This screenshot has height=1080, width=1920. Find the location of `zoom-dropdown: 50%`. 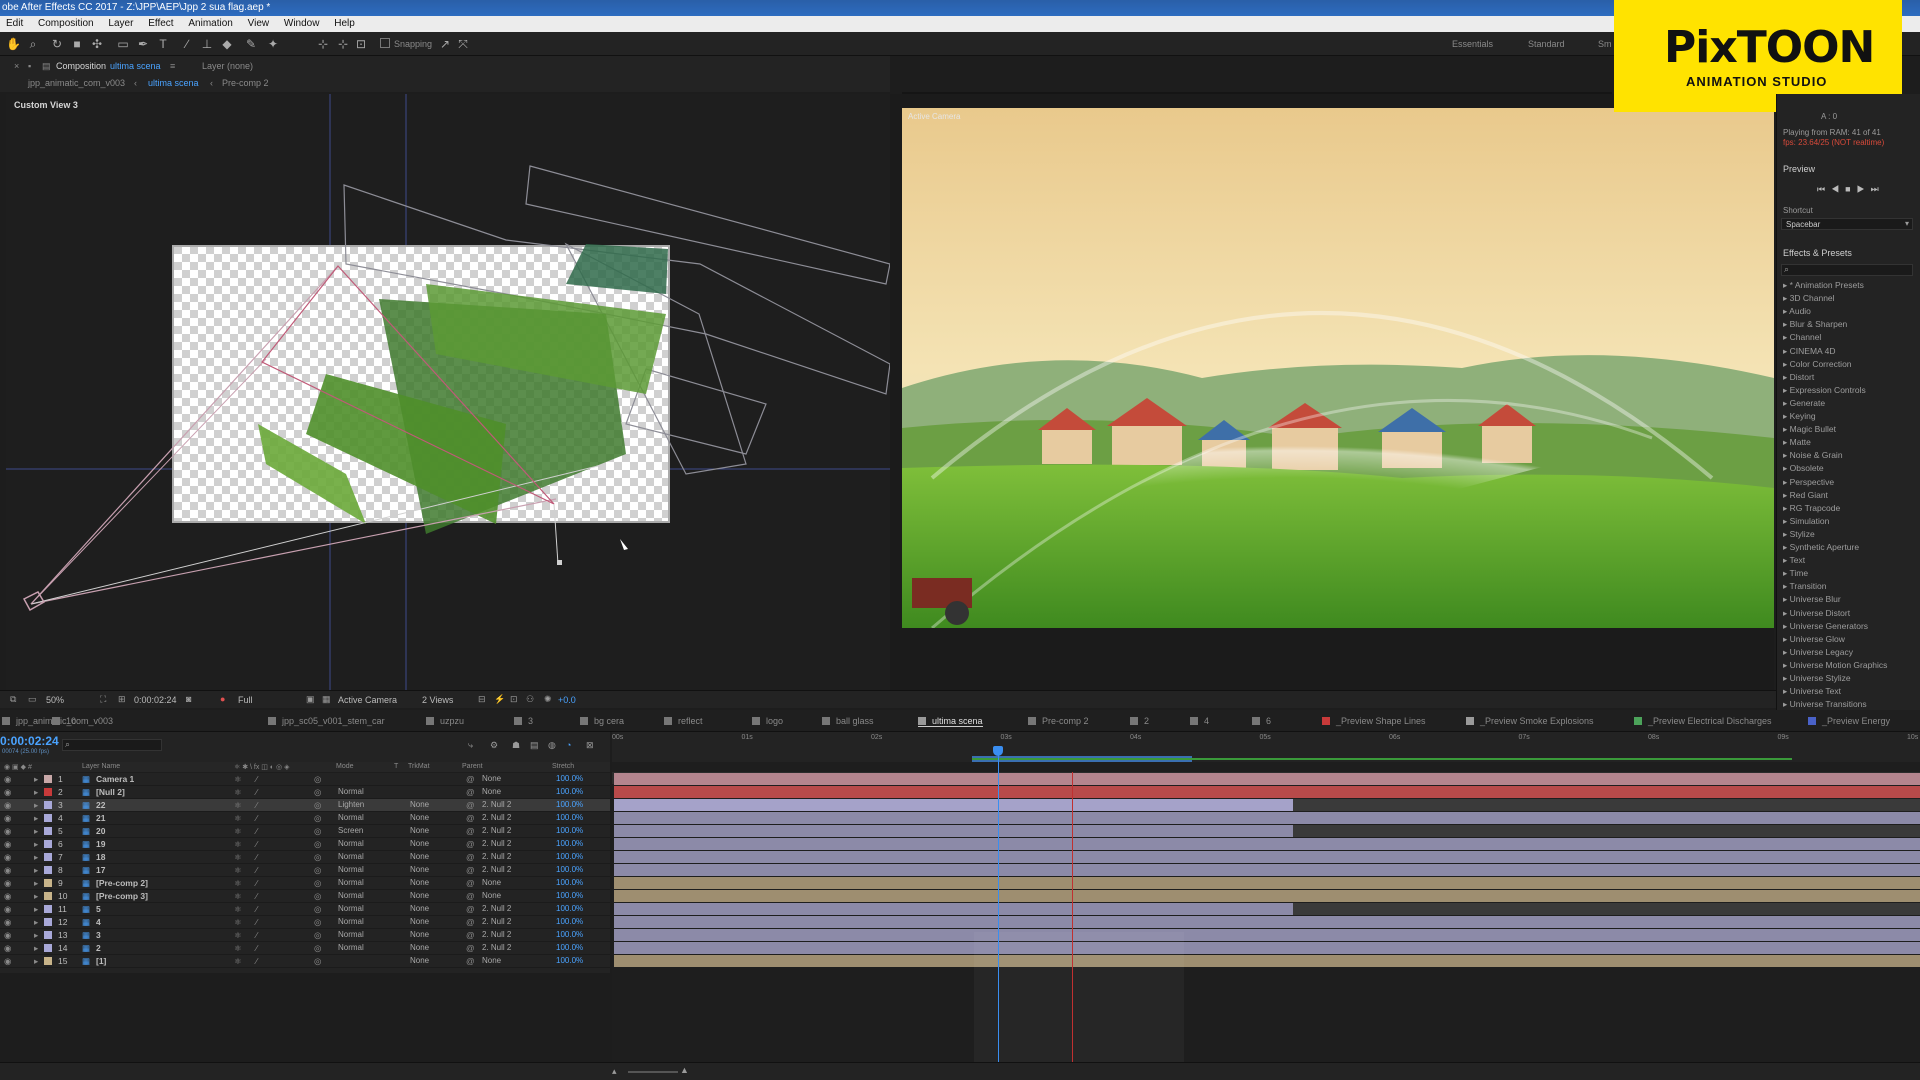

zoom-dropdown: 50% is located at coordinates (55, 700).